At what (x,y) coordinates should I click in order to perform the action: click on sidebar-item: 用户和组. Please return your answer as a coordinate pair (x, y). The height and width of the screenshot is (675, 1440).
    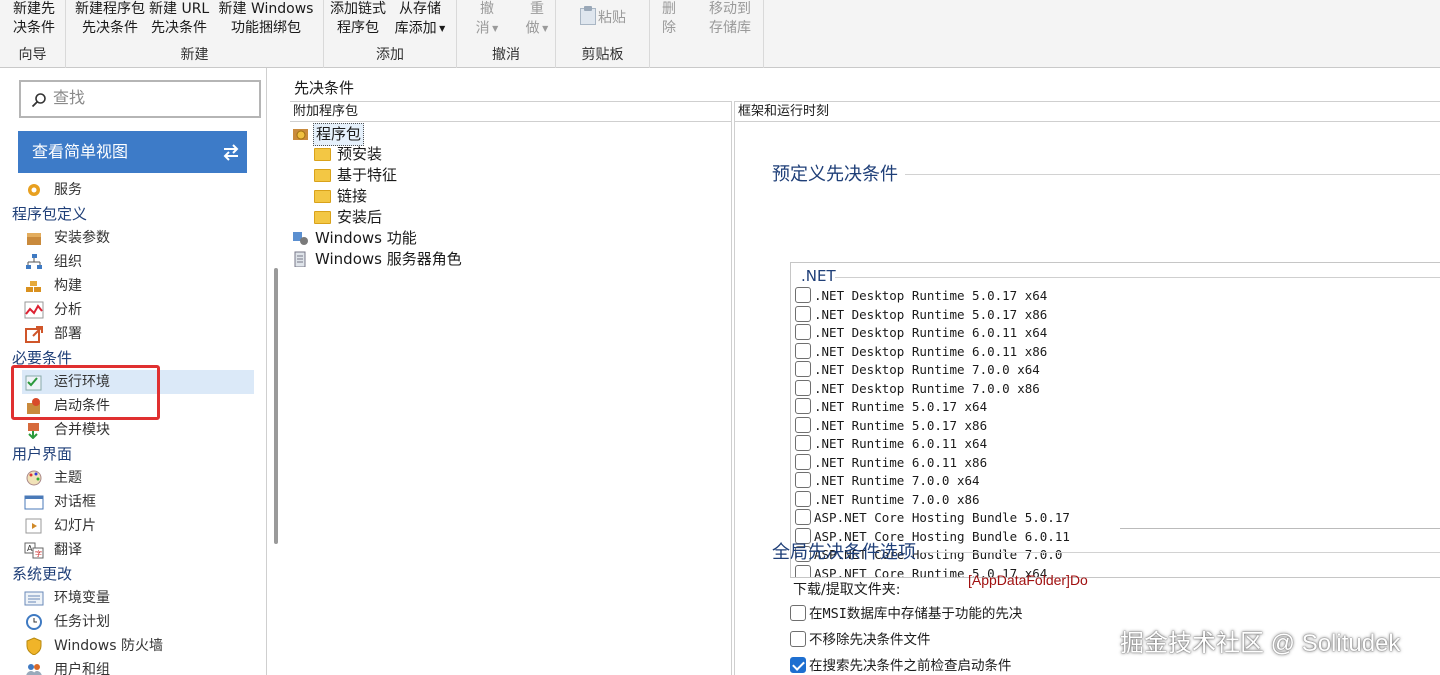
    Looking at the image, I should click on (138, 666).